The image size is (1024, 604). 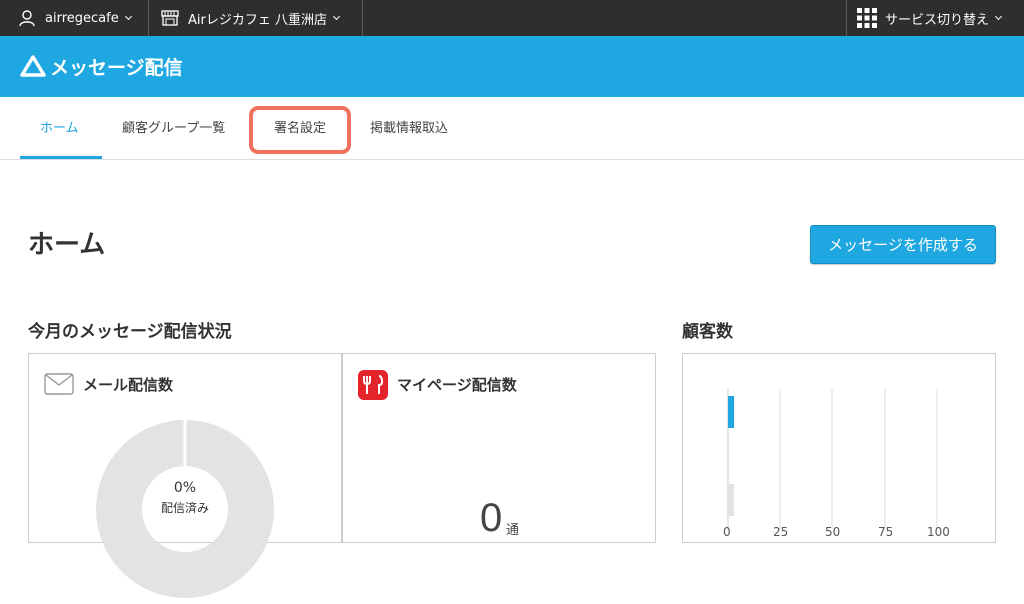 What do you see at coordinates (937, 20) in the screenshot?
I see `service-switch-label: サービス切り替え` at bounding box center [937, 20].